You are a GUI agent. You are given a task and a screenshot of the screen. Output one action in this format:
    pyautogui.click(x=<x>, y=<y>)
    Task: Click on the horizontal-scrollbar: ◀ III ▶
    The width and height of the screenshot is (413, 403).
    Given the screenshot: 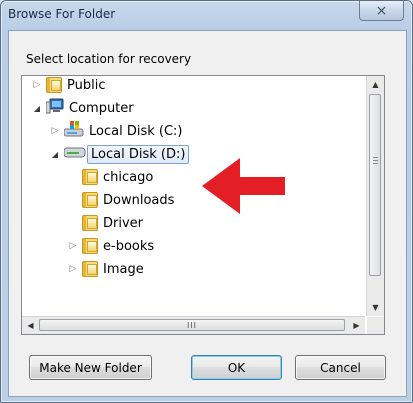 What is the action you would take?
    pyautogui.click(x=193, y=325)
    